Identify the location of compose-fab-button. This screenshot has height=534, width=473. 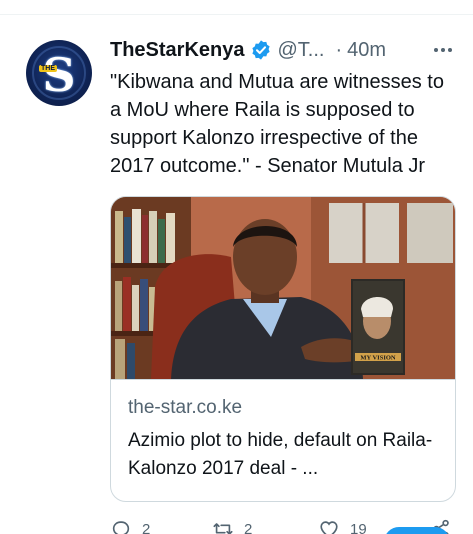
(417, 530).